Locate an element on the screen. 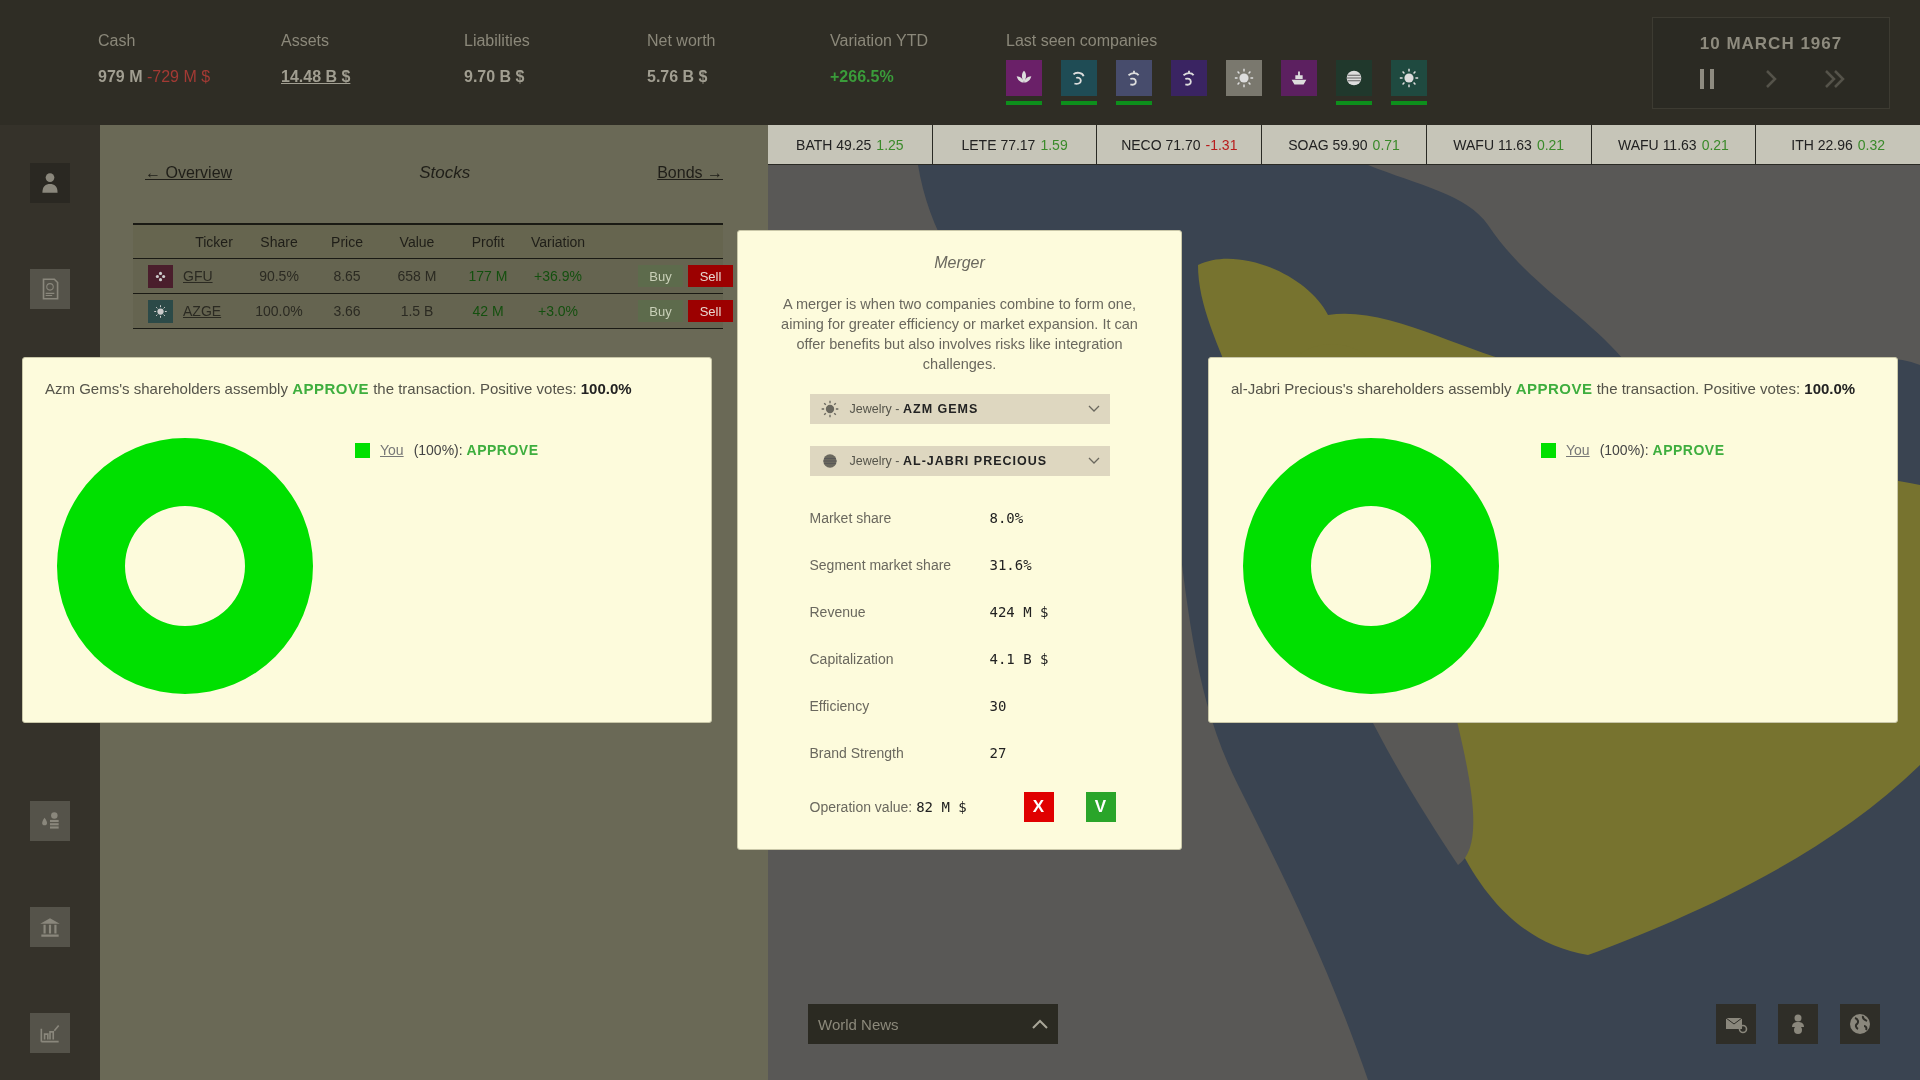 This screenshot has width=1920, height=1080. stat-label: Cash is located at coordinates (117, 41).